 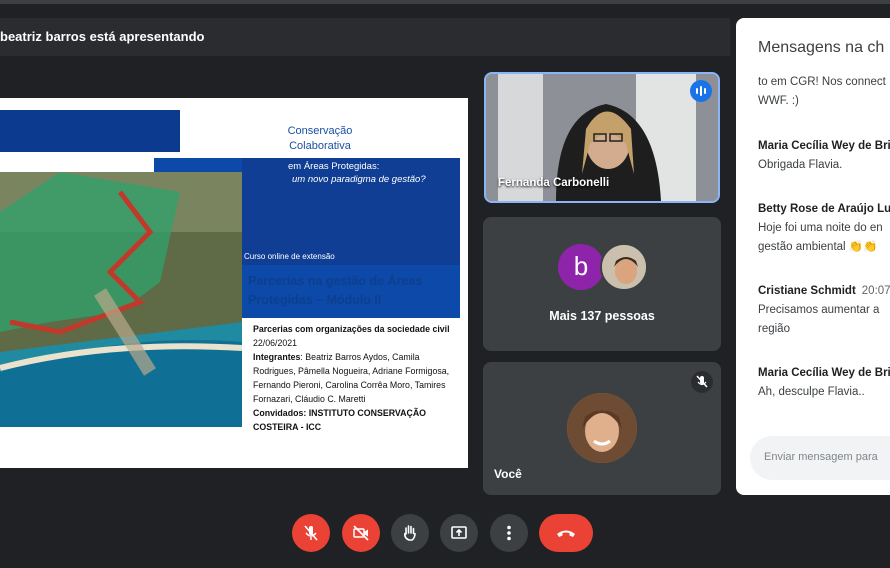 I want to click on participant-tile-more: b Mais 137 pessoas, so click(x=602, y=284).